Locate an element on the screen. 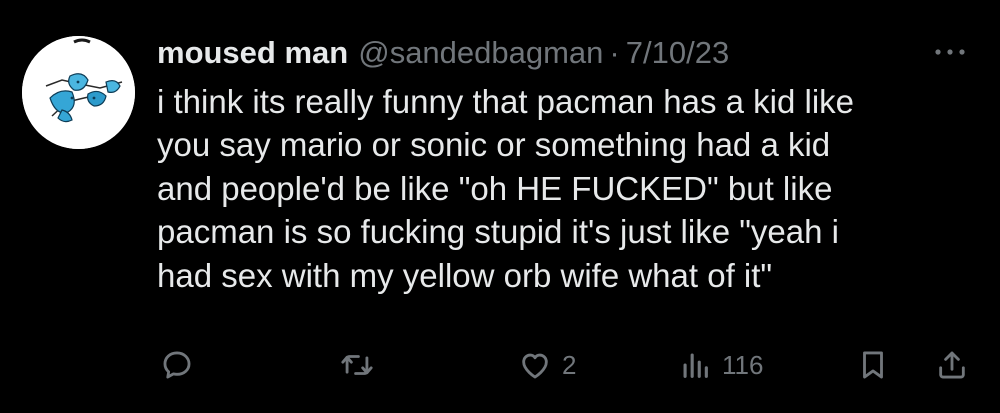 The image size is (1000, 413). views-icon is located at coordinates (695, 365).